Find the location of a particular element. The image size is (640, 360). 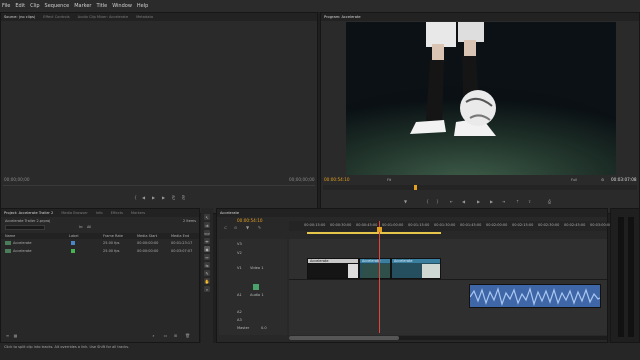

tab-project: Project: Accelerate Trailer 2 is located at coordinates (28, 213).